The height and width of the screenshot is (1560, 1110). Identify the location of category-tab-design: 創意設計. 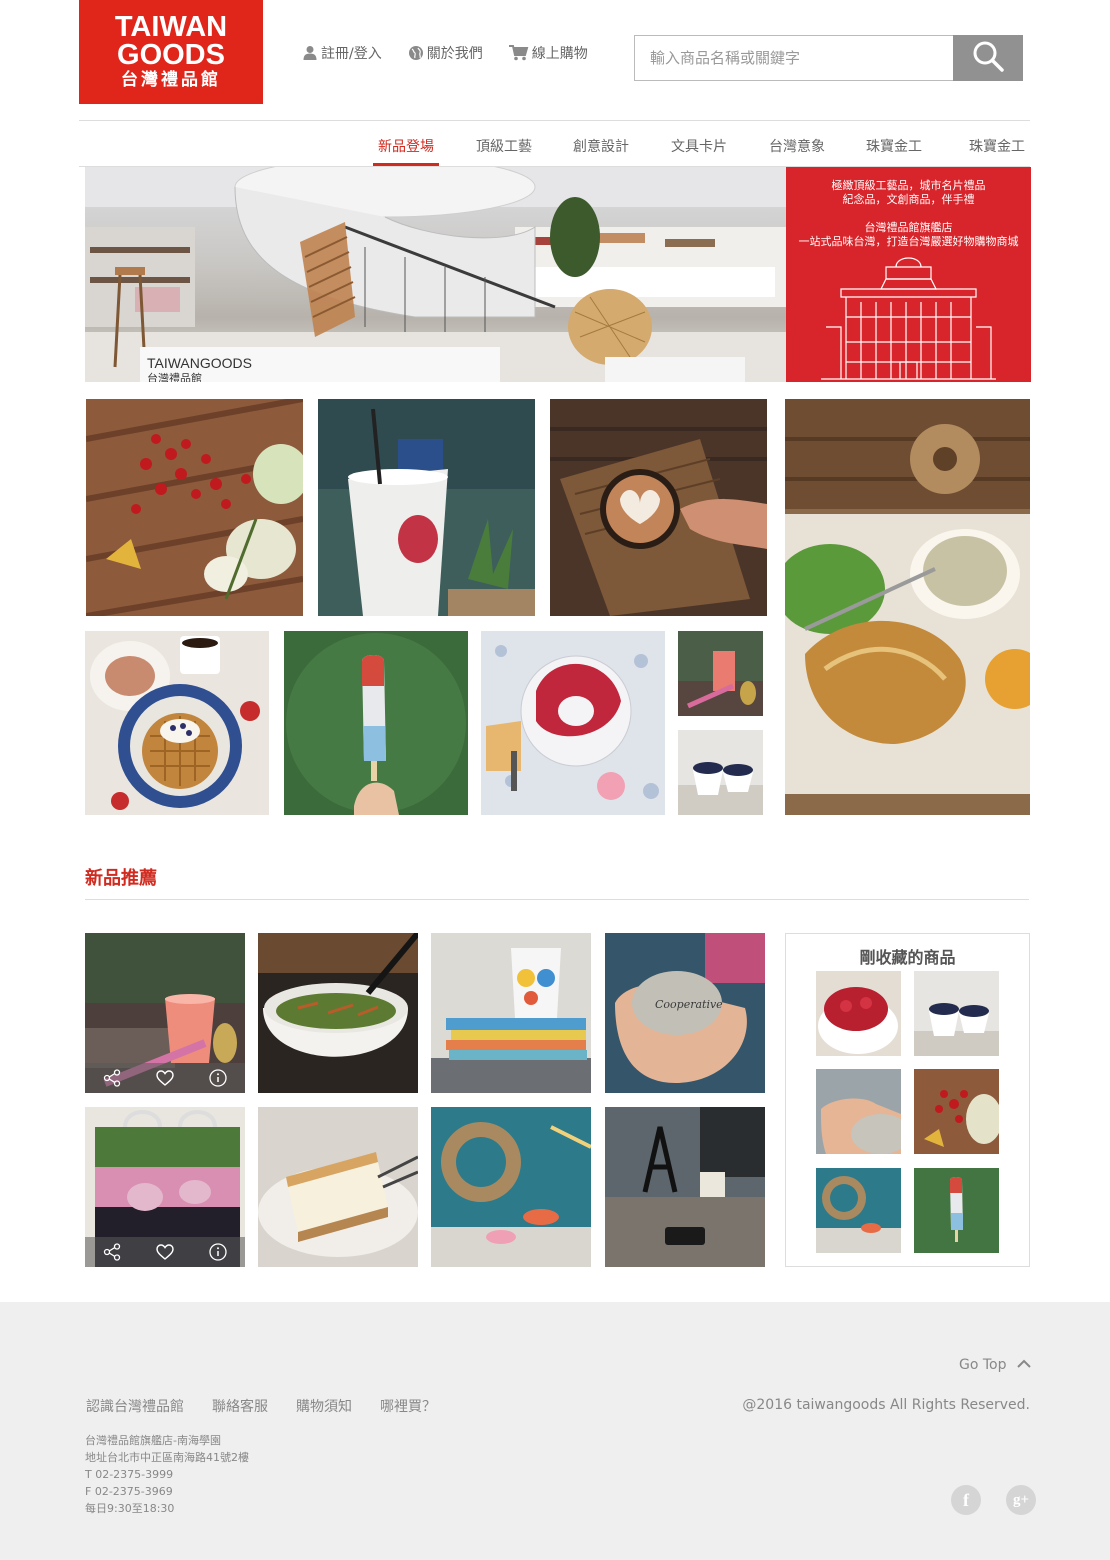
(601, 151).